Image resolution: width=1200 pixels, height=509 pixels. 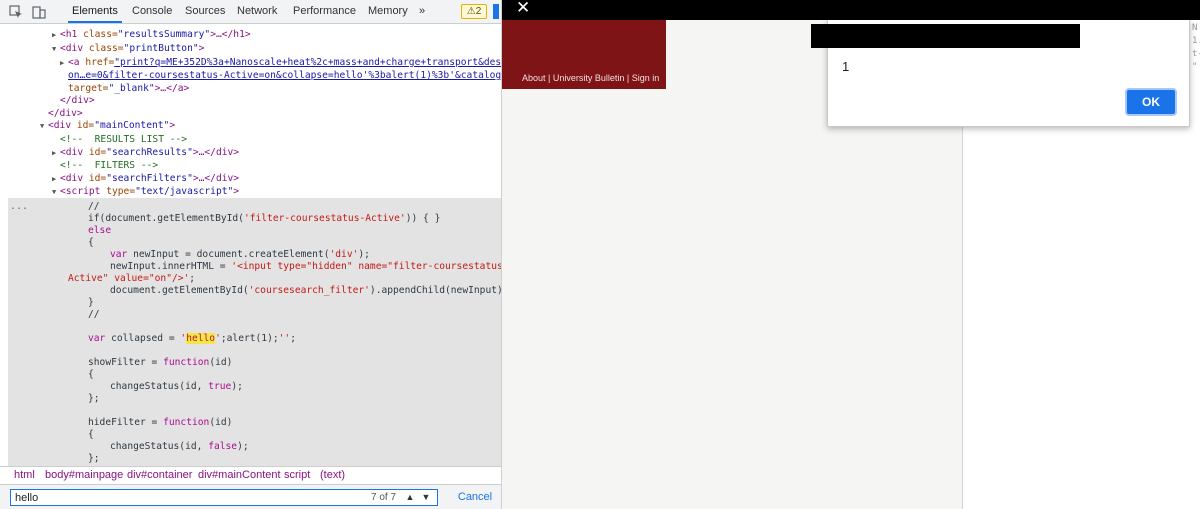 What do you see at coordinates (205, 11) in the screenshot?
I see `tab-sources: Sources` at bounding box center [205, 11].